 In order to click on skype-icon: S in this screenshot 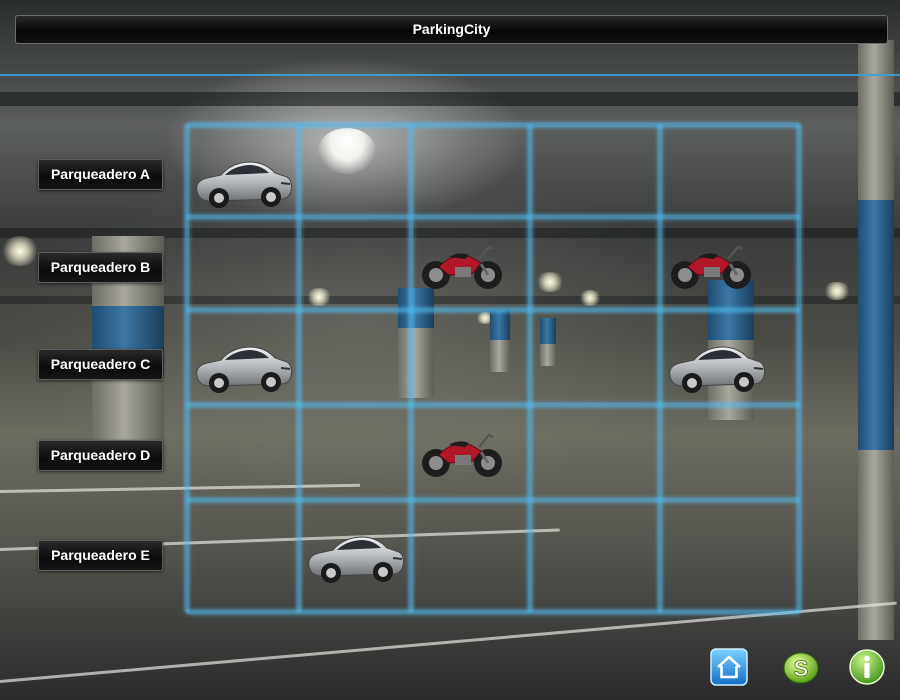, I will do `click(801, 667)`.